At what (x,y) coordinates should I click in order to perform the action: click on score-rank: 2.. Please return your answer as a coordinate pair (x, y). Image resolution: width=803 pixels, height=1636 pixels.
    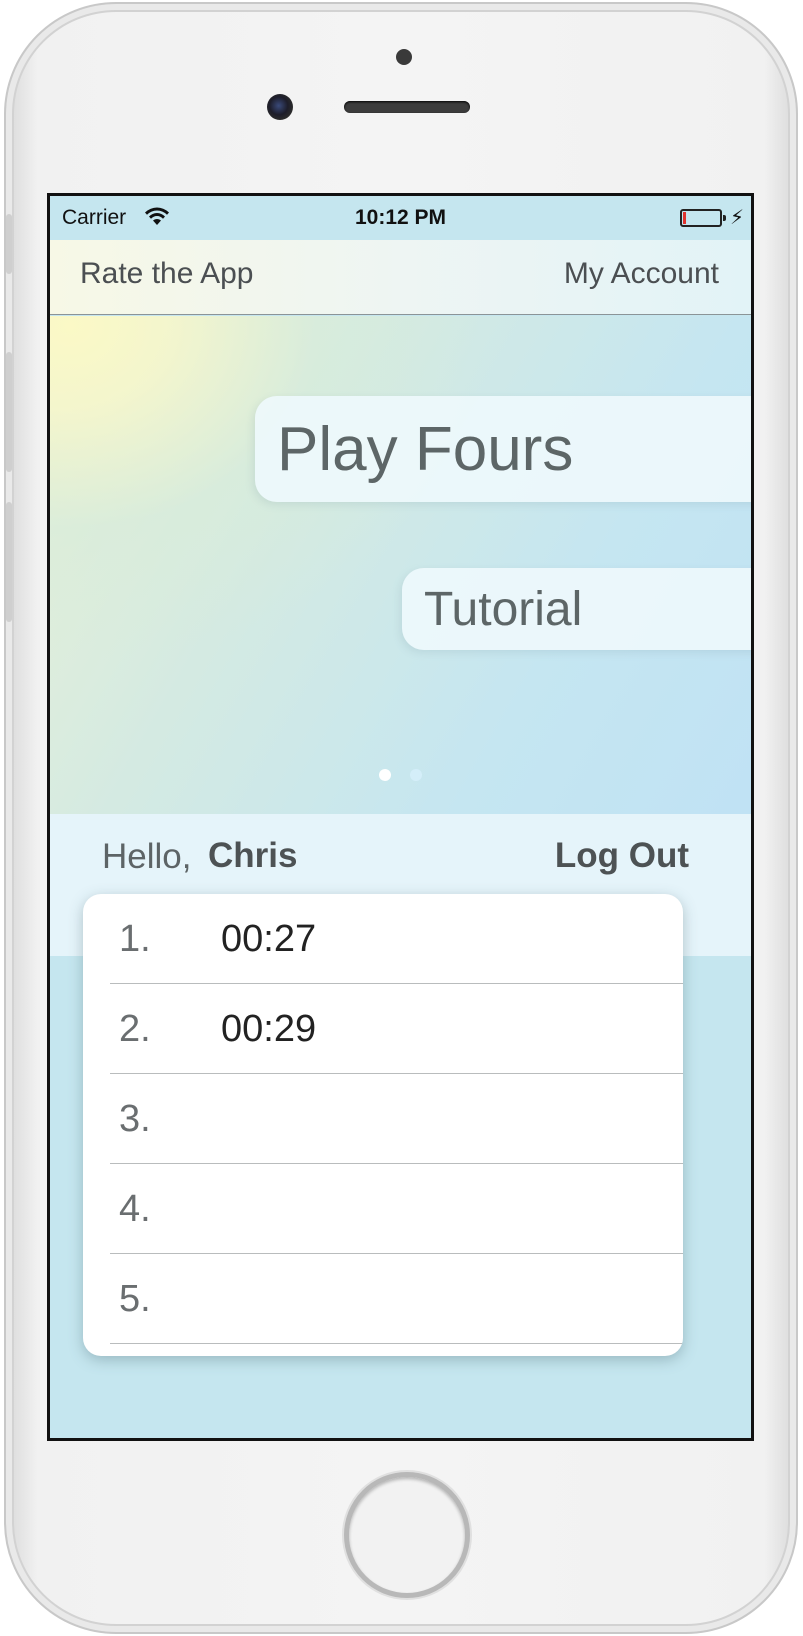
    Looking at the image, I should click on (135, 1029).